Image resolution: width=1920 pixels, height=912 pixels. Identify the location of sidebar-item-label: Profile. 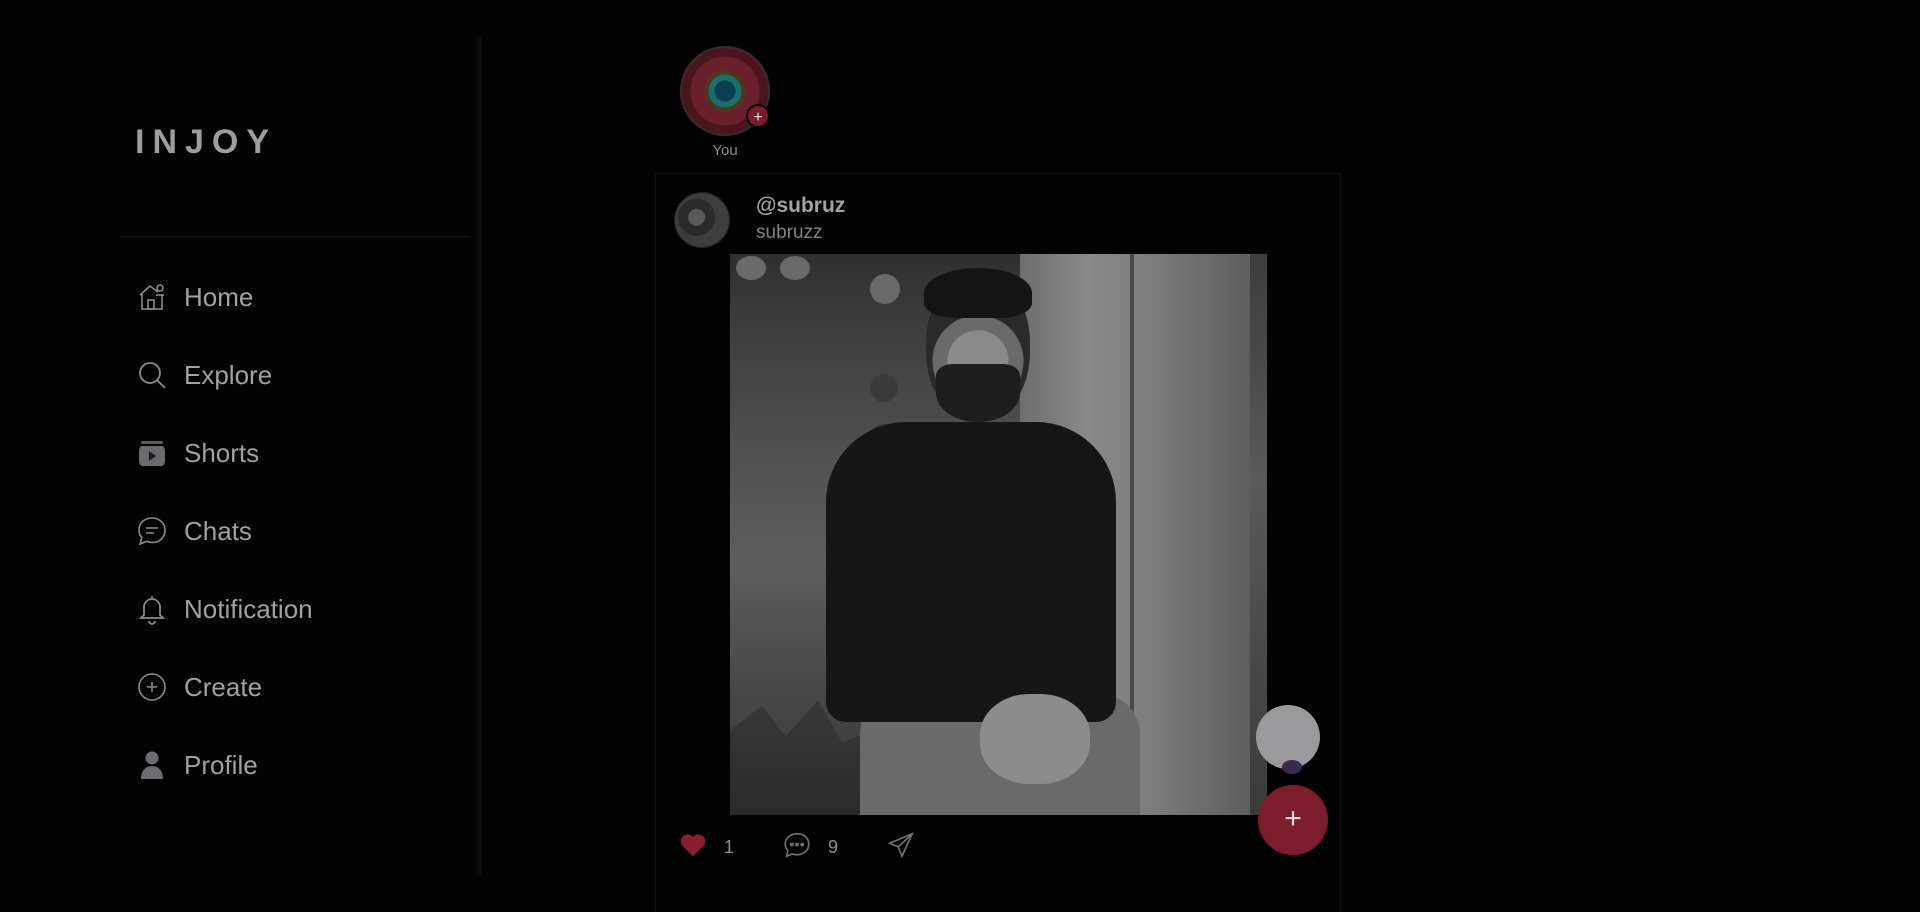
(221, 764).